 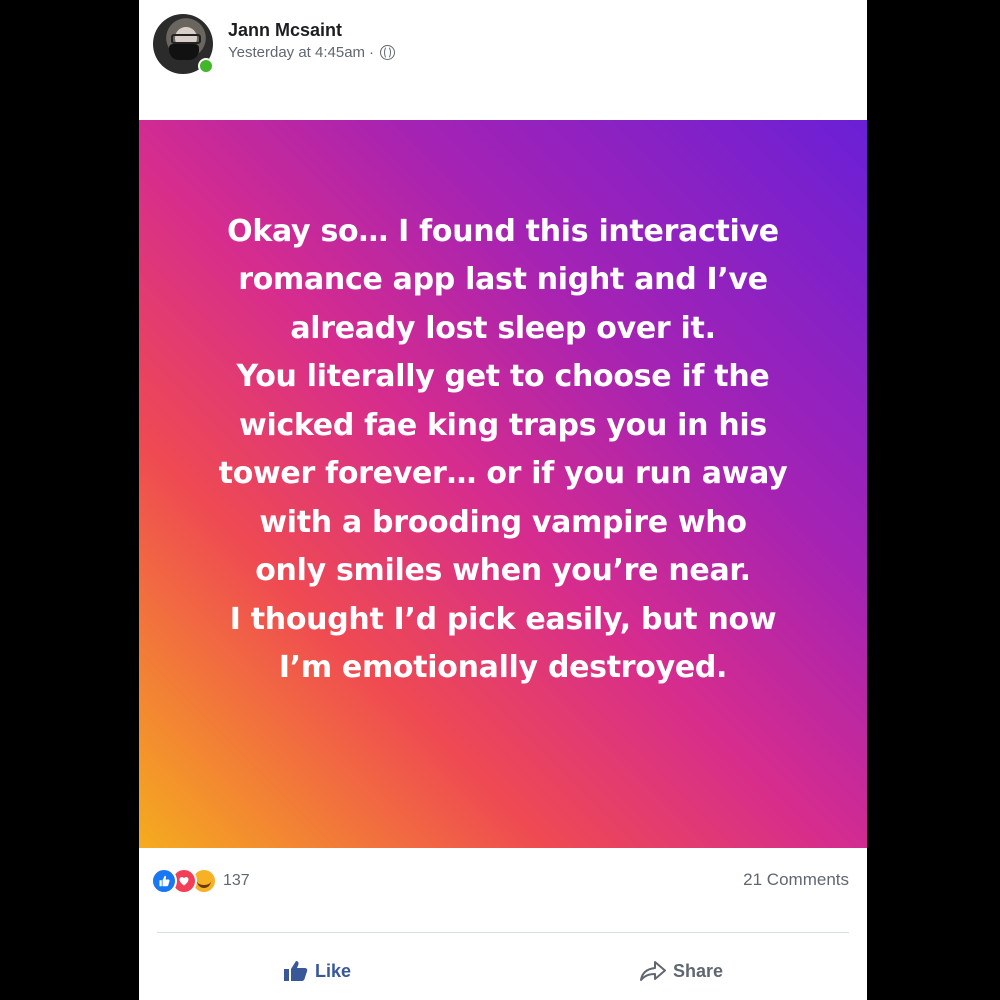 What do you see at coordinates (200, 881) in the screenshot?
I see `reactions-summary: 137` at bounding box center [200, 881].